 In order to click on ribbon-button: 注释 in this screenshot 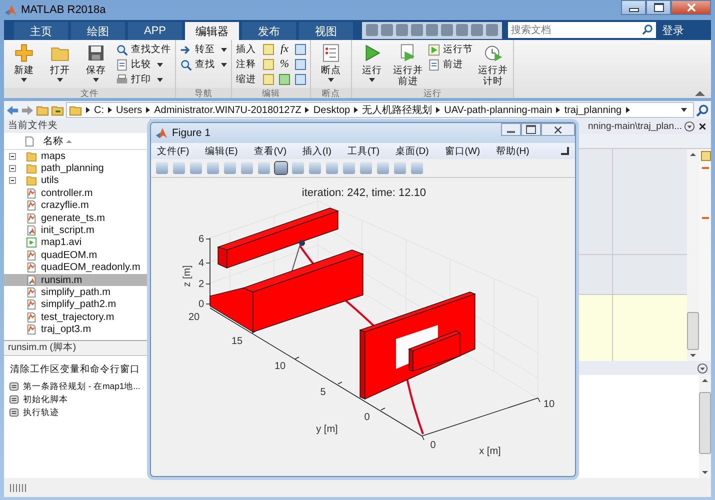, I will do `click(247, 64)`.